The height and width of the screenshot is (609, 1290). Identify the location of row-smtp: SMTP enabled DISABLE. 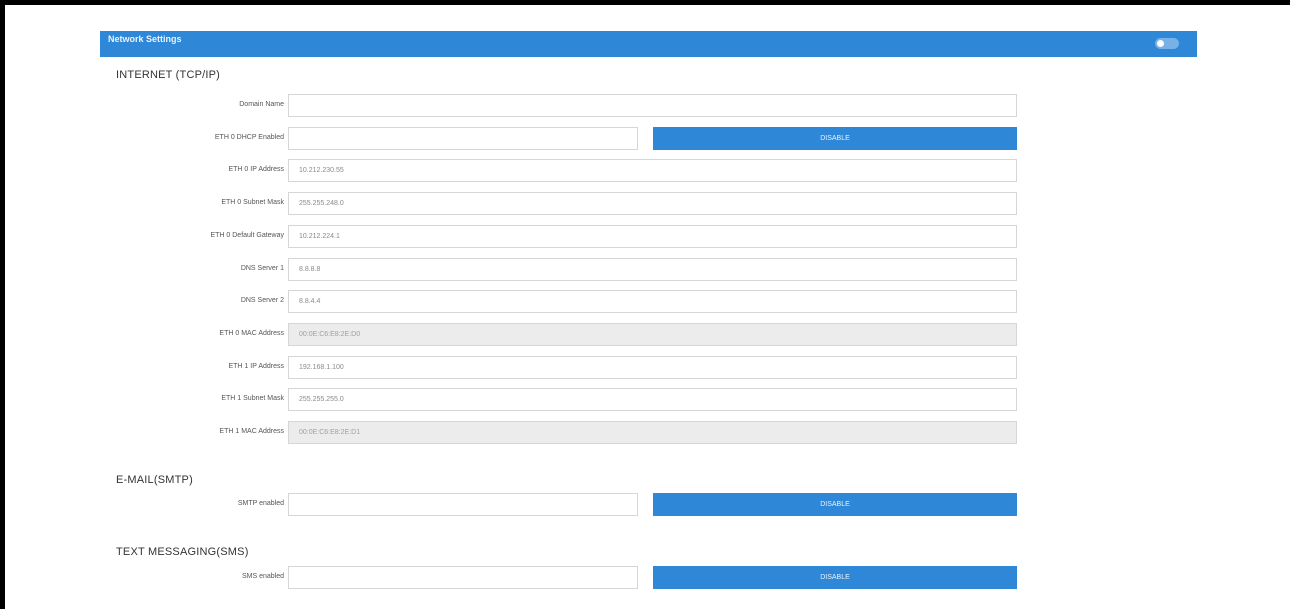
(645, 505).